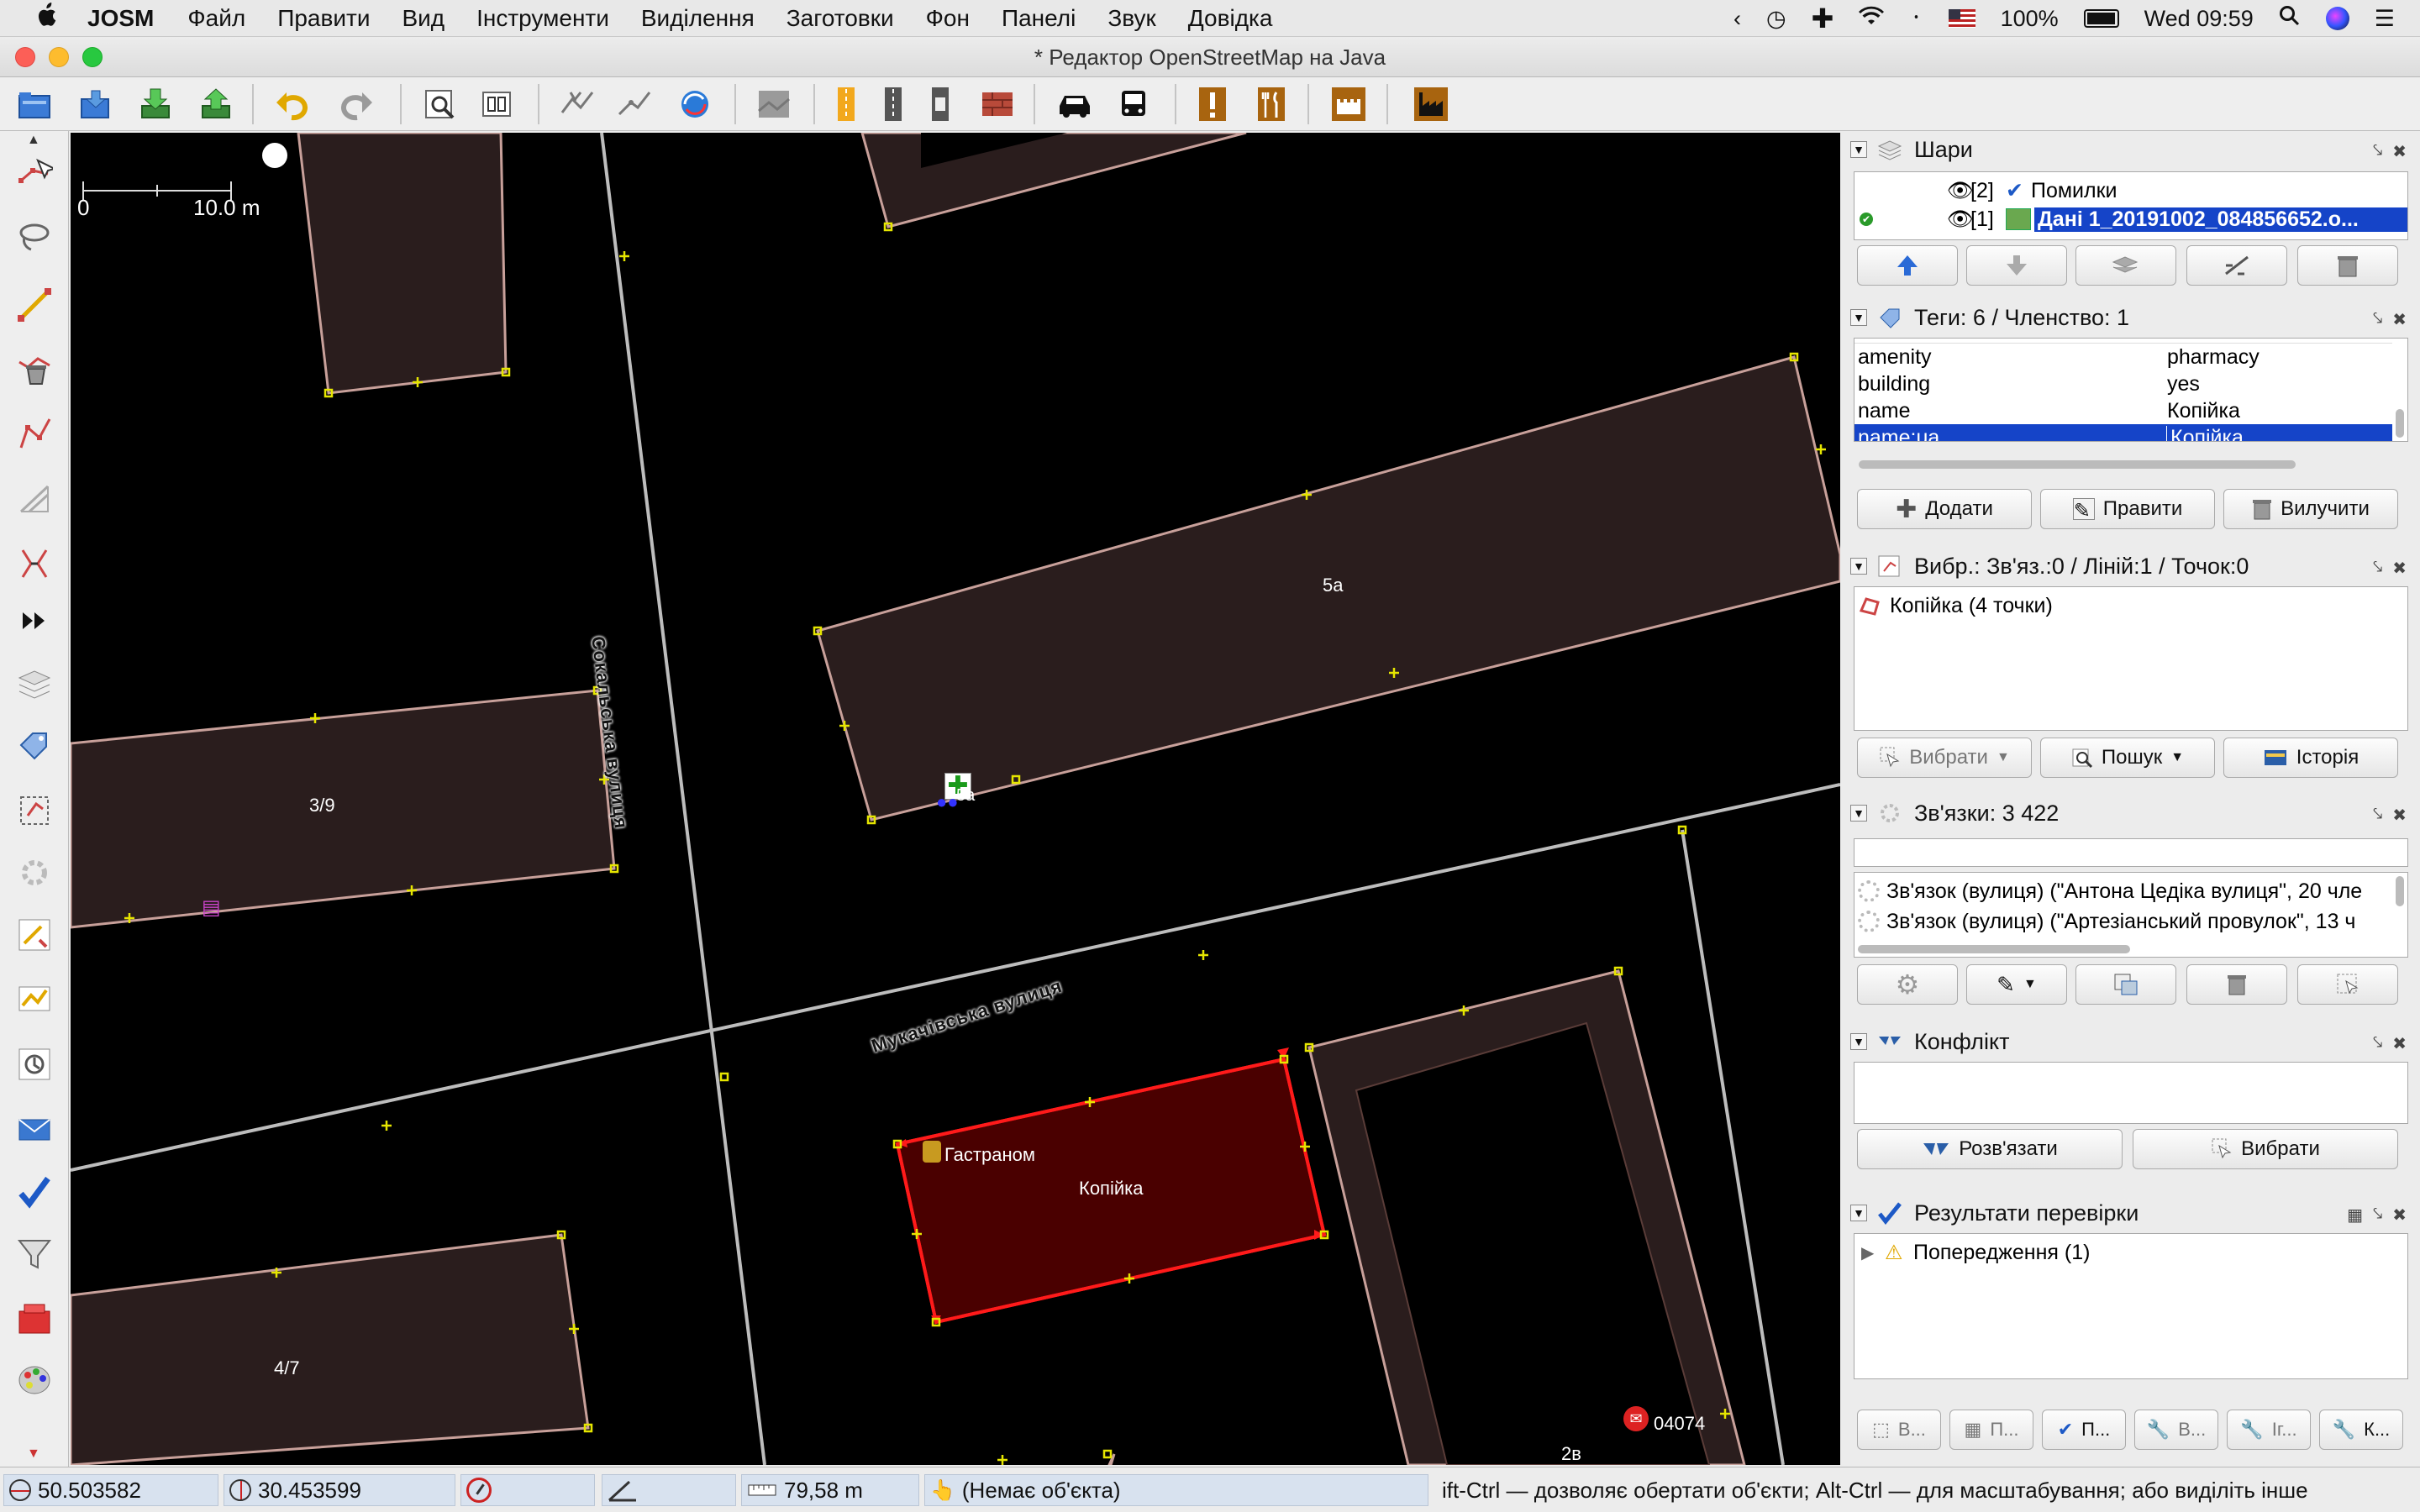  I want to click on filter-panel-toggle, so click(34, 1254).